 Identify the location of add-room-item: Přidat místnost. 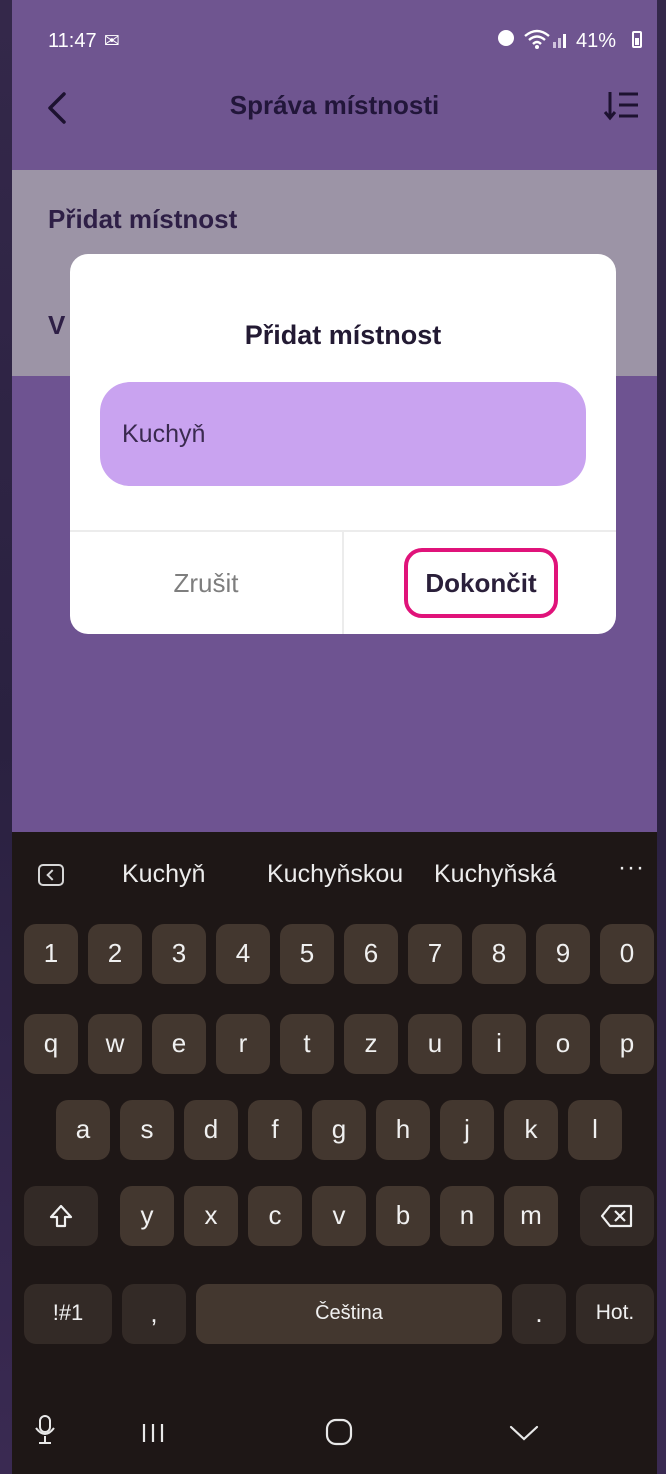
(142, 219).